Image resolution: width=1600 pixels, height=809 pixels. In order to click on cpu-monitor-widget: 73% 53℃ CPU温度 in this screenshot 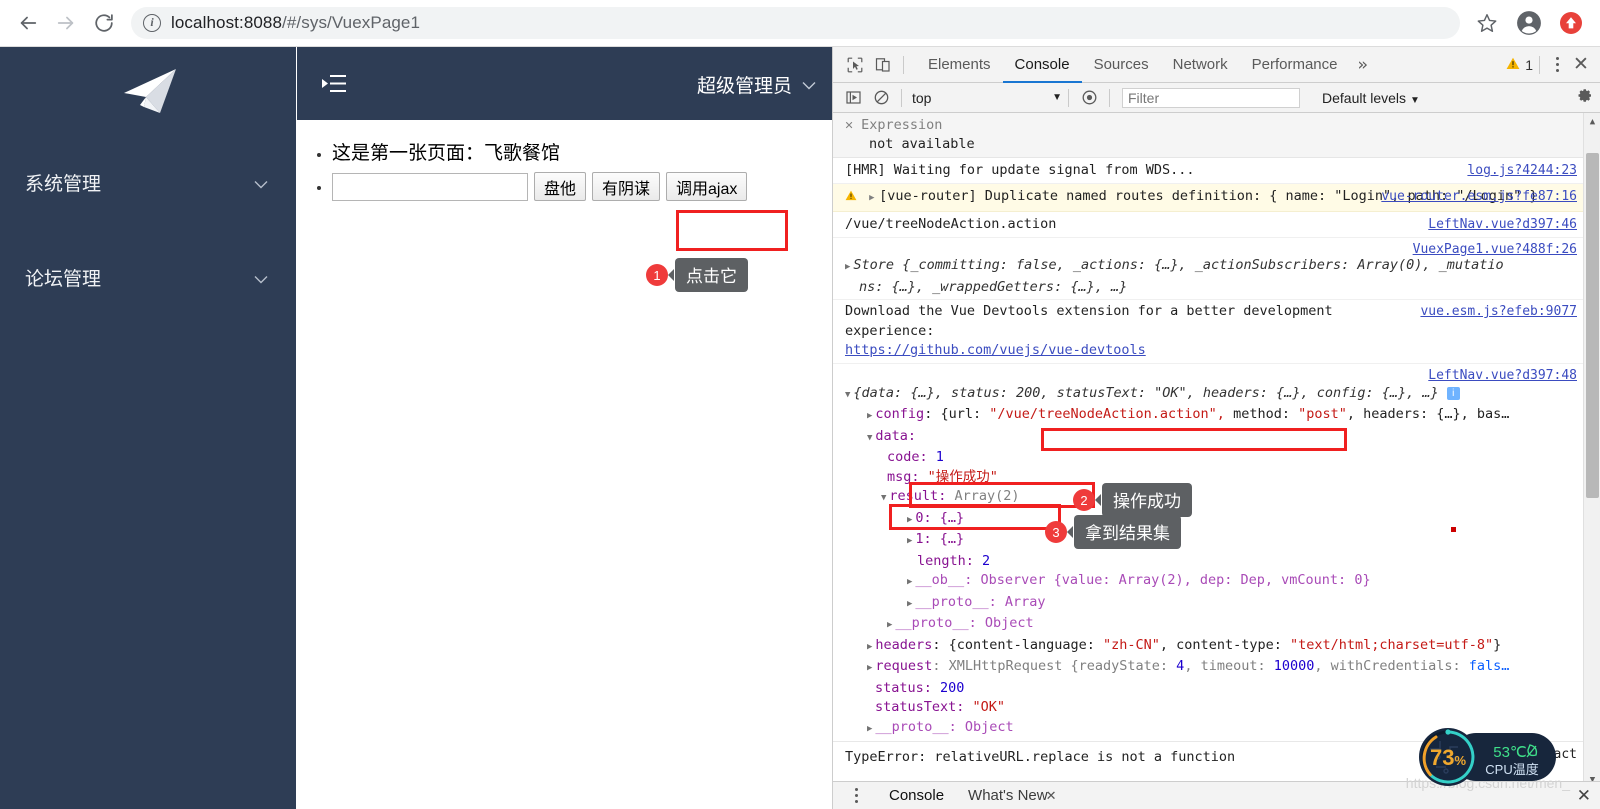, I will do `click(1488, 757)`.